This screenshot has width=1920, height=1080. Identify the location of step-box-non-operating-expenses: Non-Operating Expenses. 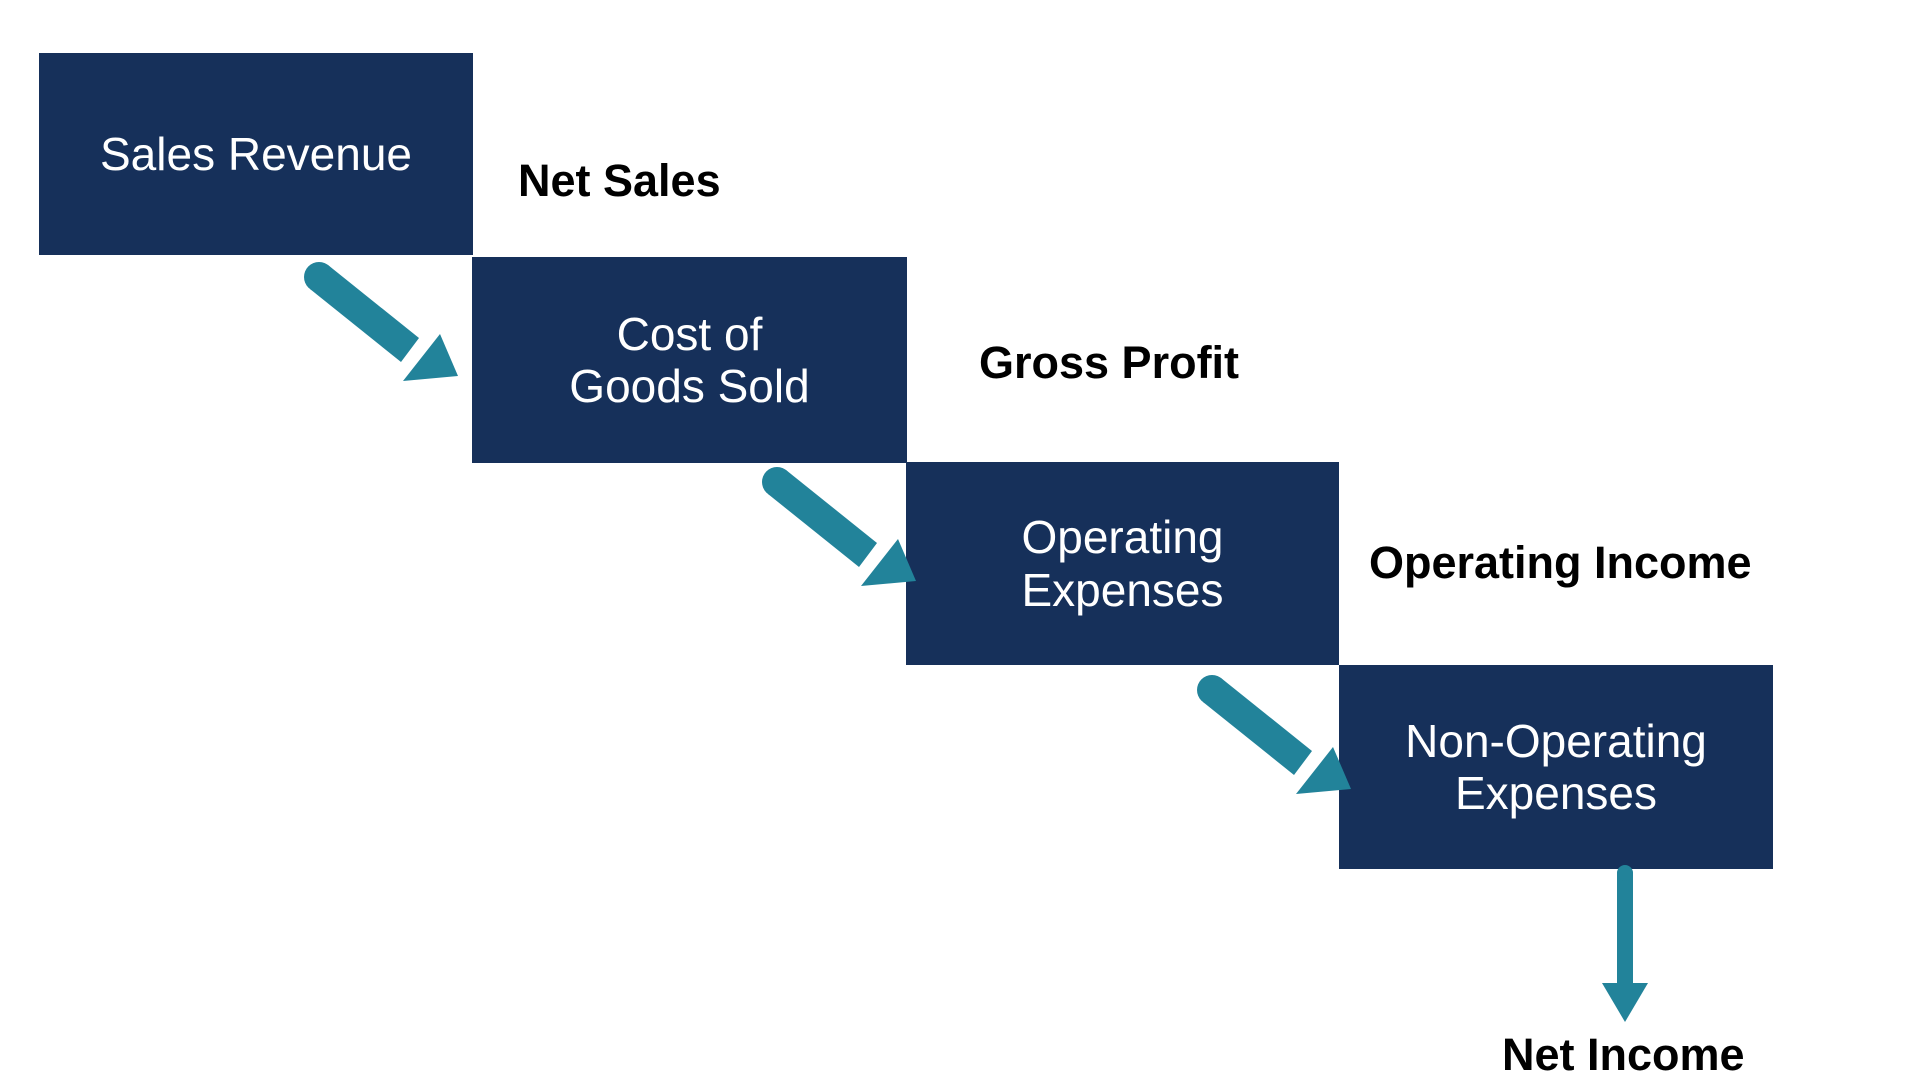
(1556, 767).